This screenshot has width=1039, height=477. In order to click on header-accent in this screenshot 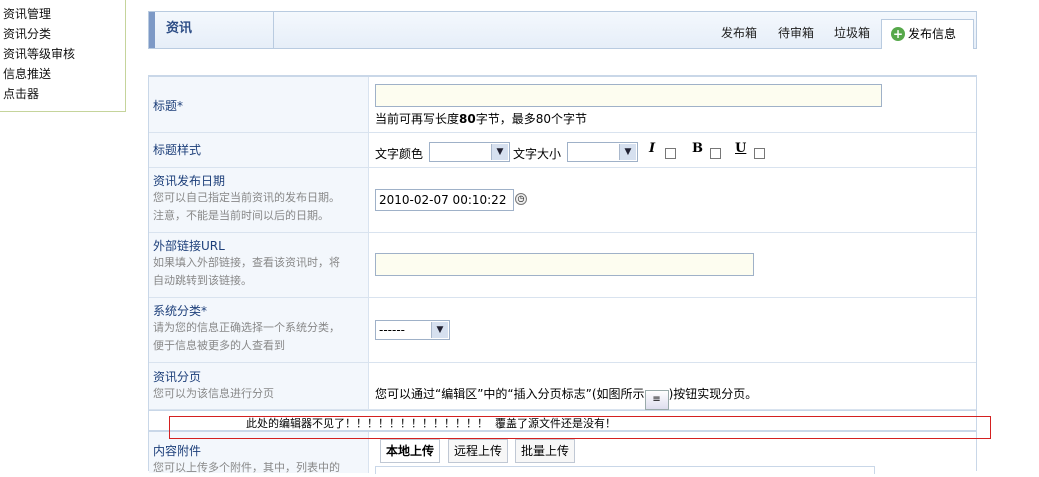, I will do `click(152, 30)`.